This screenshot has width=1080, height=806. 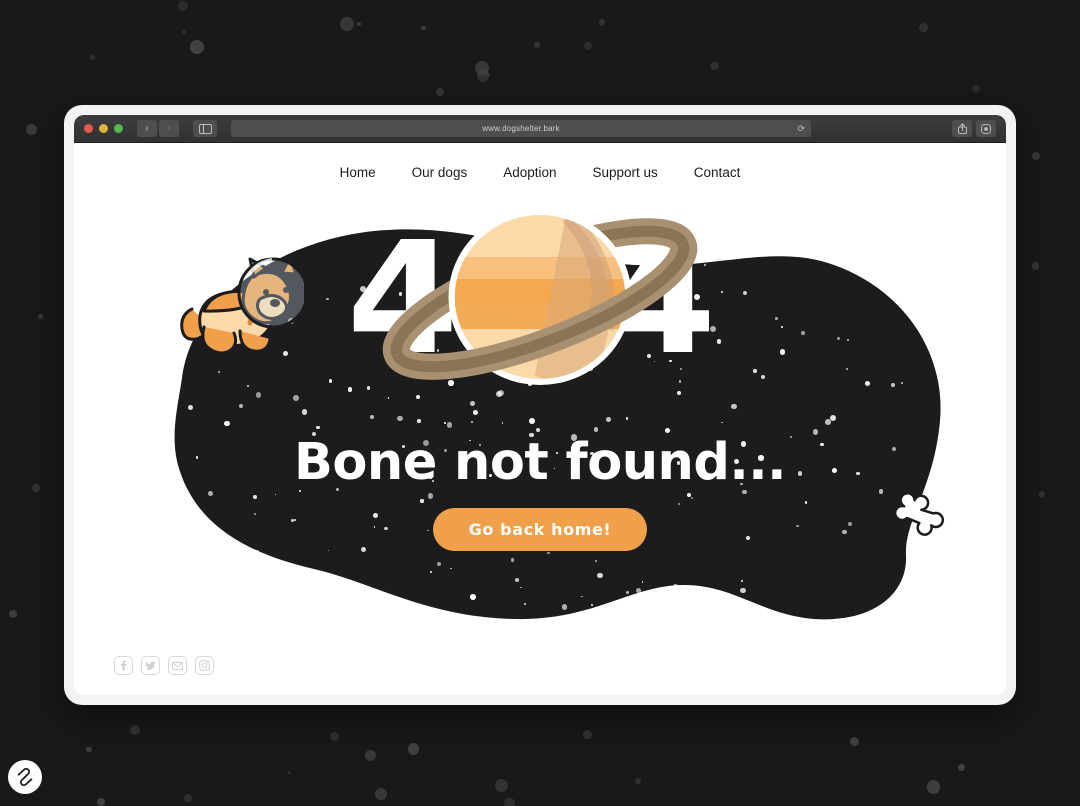 I want to click on twitter-icon, so click(x=150, y=665).